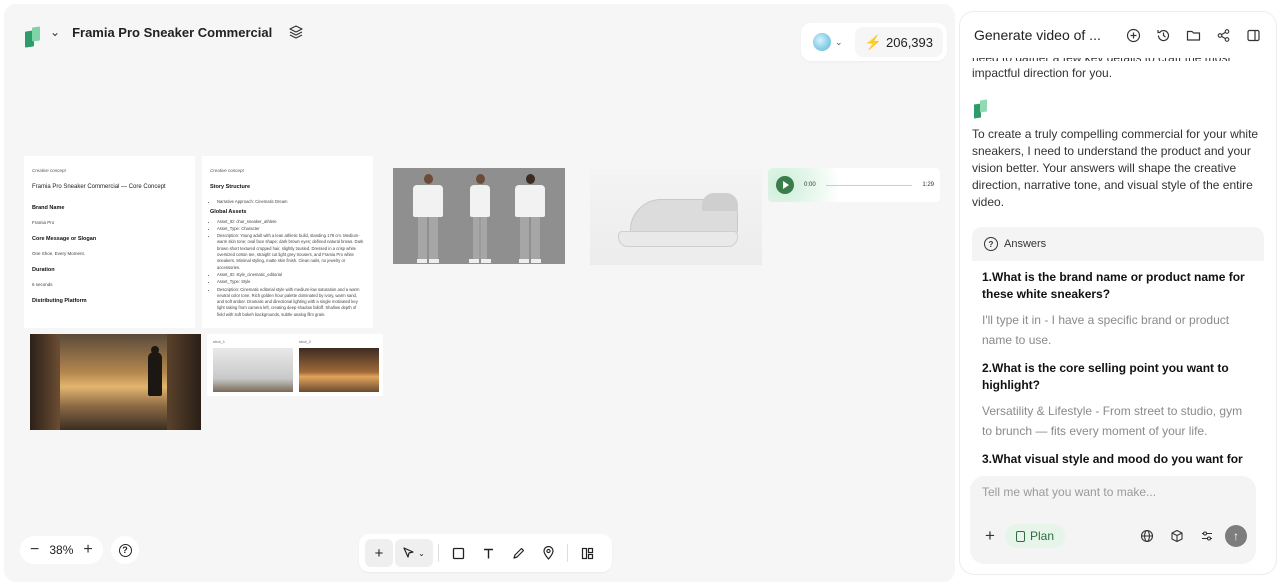  What do you see at coordinates (1147, 536) in the screenshot?
I see `globe-icon` at bounding box center [1147, 536].